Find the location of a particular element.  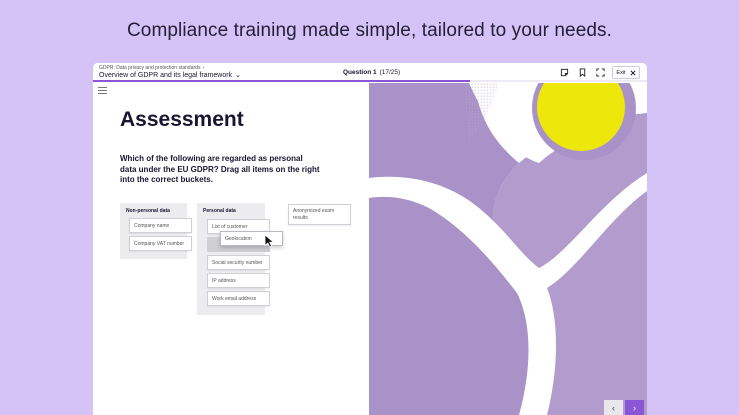

prev-button: ‹ is located at coordinates (613, 407).